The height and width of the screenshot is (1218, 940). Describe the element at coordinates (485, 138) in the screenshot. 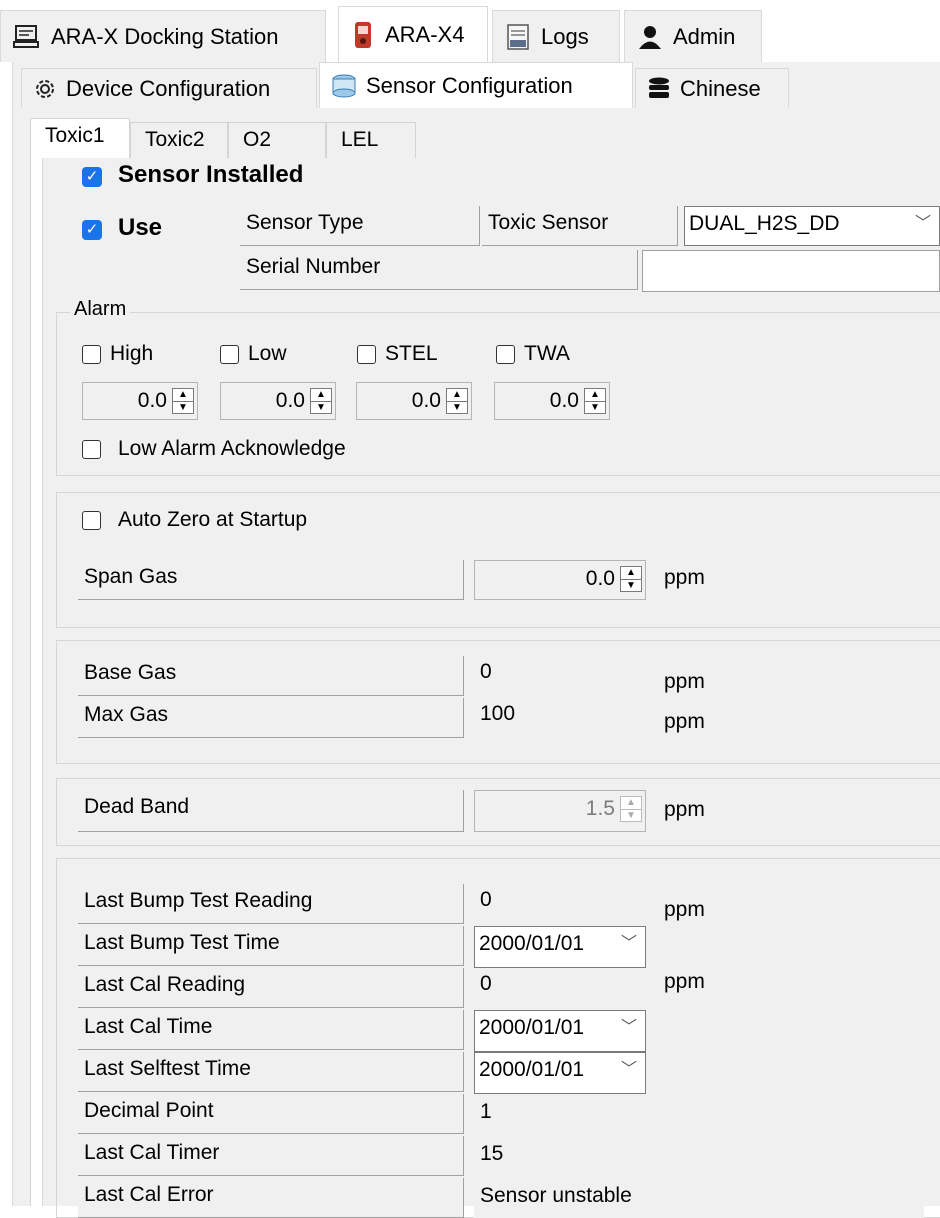

I see `sensor-tab-strip: Toxic1 Toxic2 O2 LEL` at that location.